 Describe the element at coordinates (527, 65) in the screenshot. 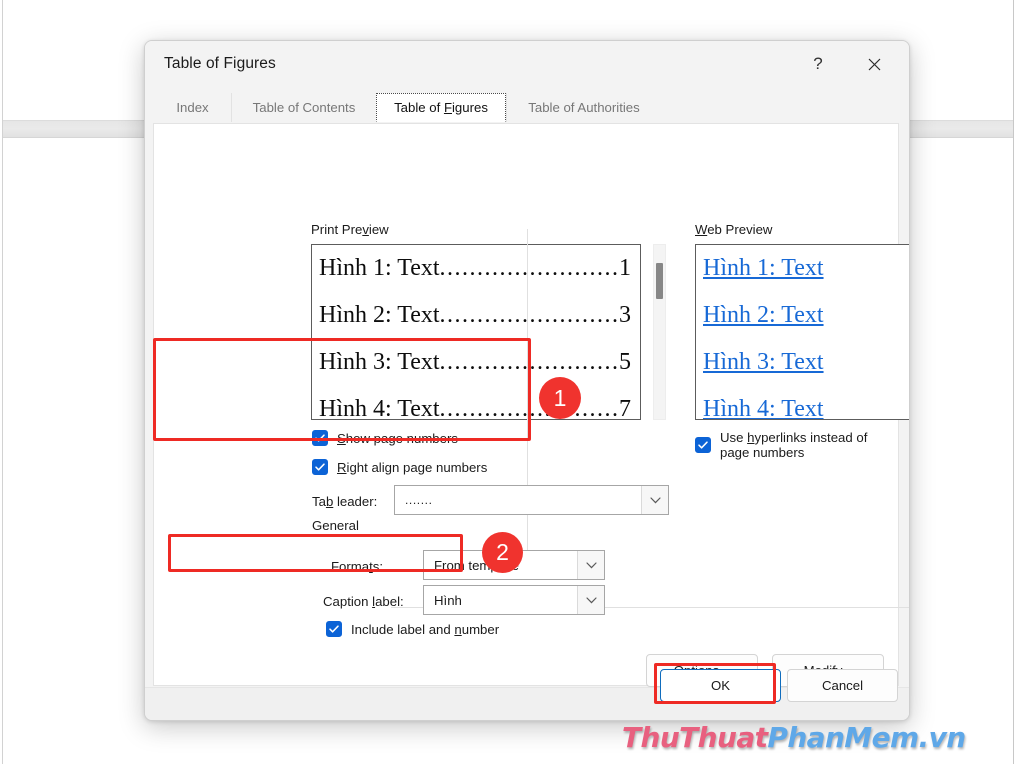

I see `dialog-titlebar: Table of Figures ?` at that location.